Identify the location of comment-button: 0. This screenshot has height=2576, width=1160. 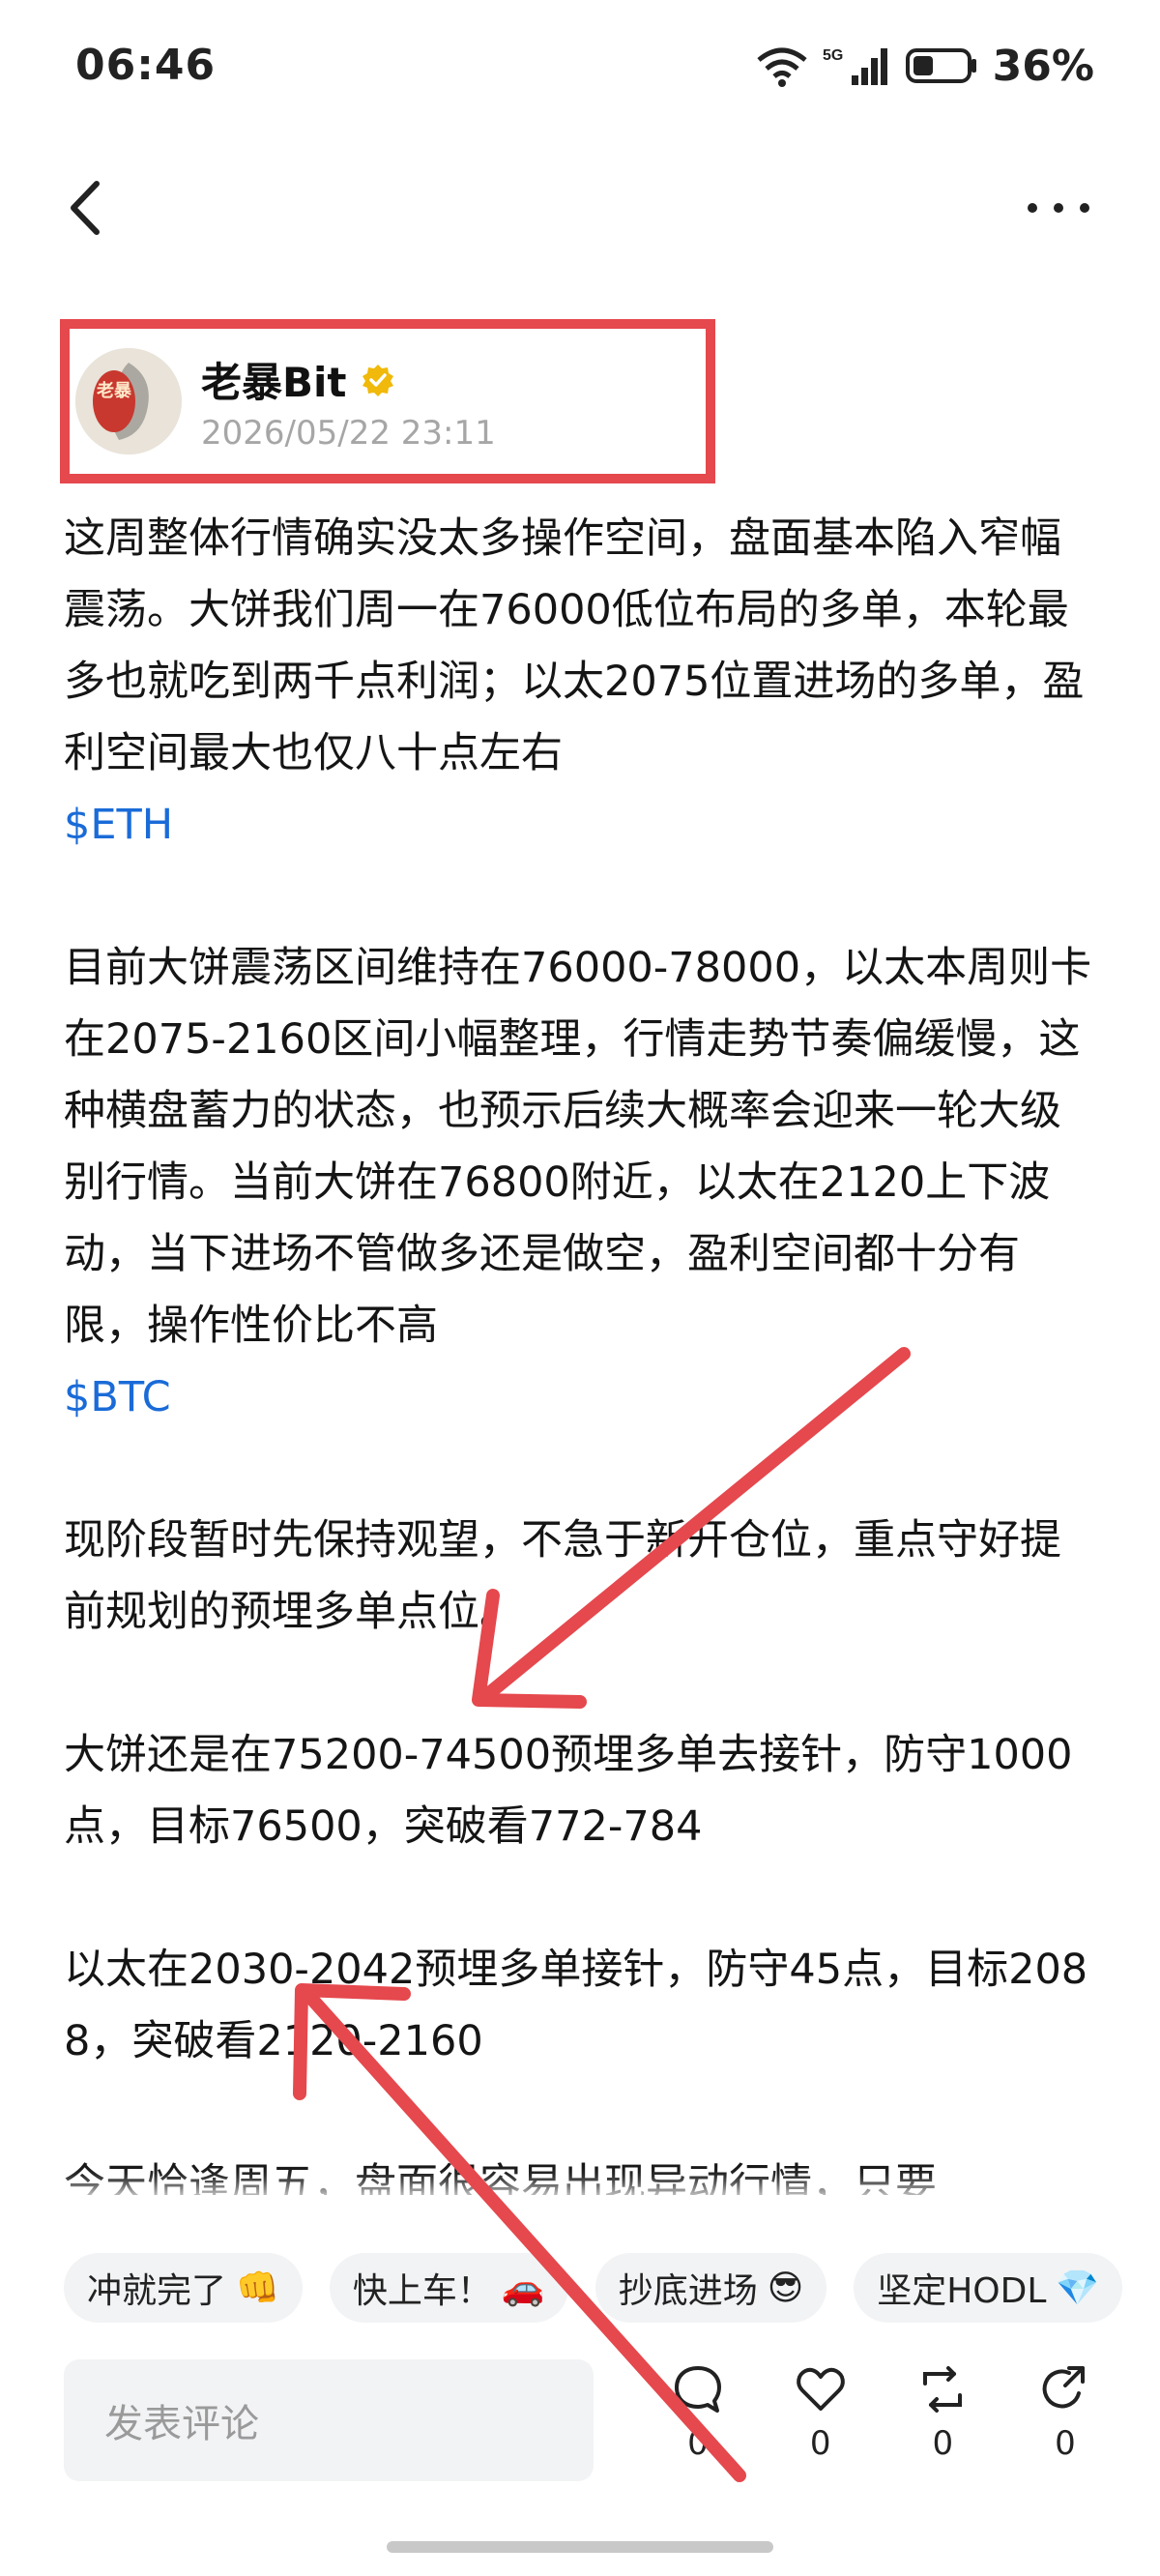
(698, 2427).